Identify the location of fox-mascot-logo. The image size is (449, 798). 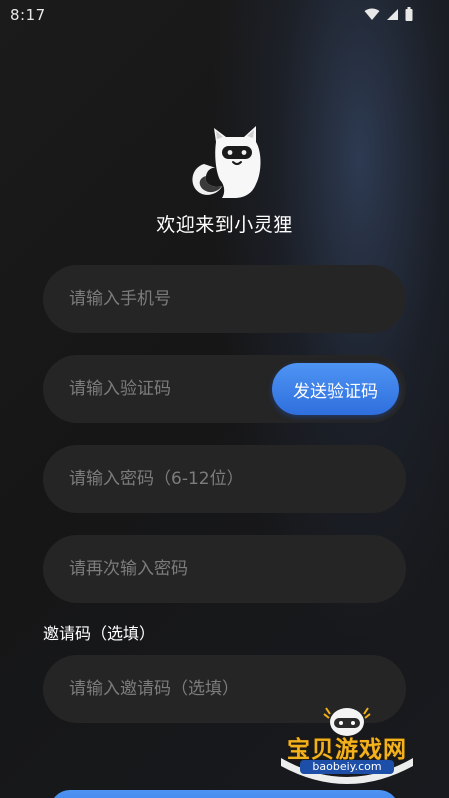
(225, 161).